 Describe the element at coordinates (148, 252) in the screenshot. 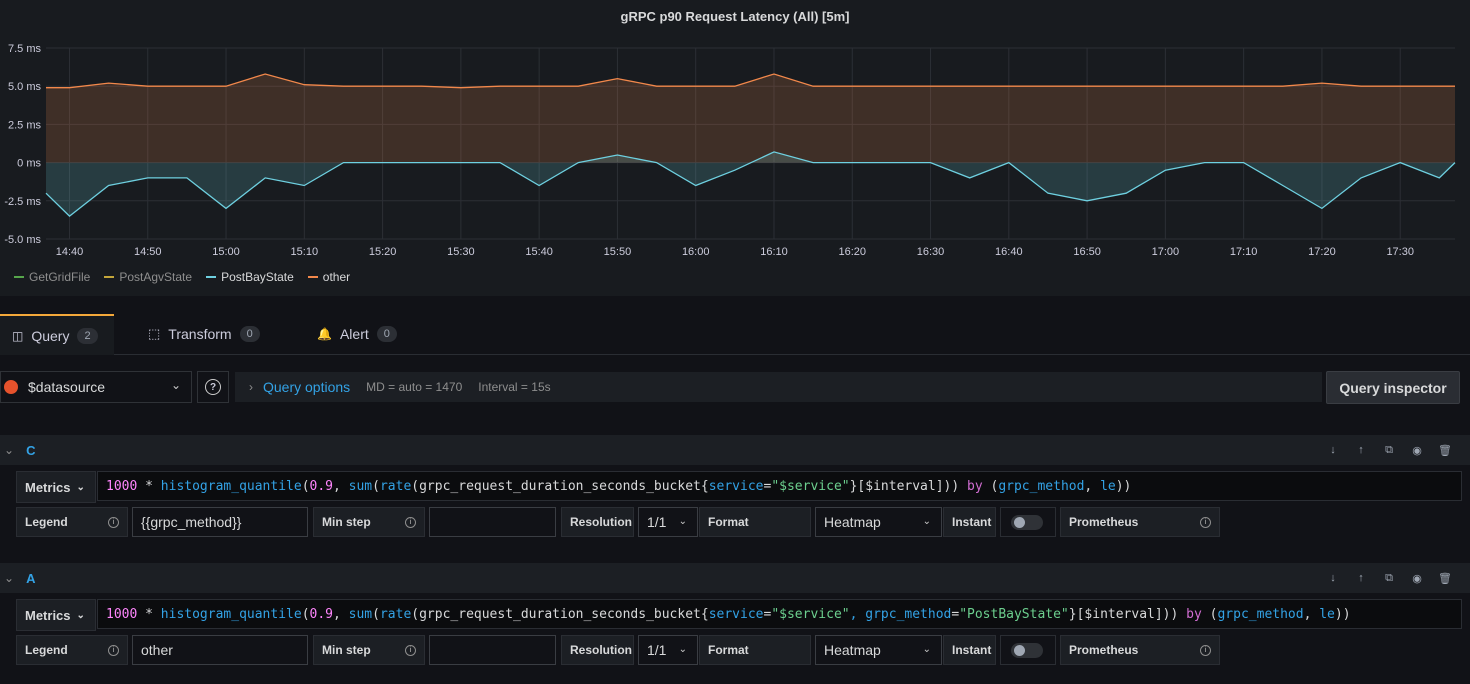

I see `x-tick-label: 14:50` at that location.